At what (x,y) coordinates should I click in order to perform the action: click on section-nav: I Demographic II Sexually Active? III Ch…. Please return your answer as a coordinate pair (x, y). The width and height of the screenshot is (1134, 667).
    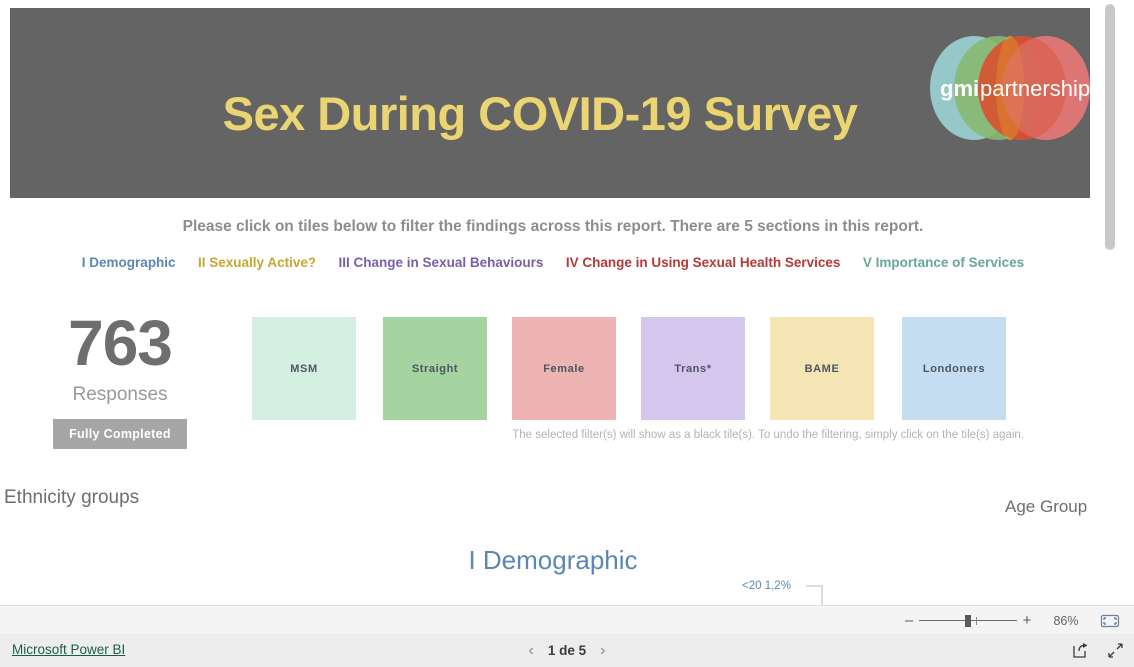
    Looking at the image, I should click on (553, 263).